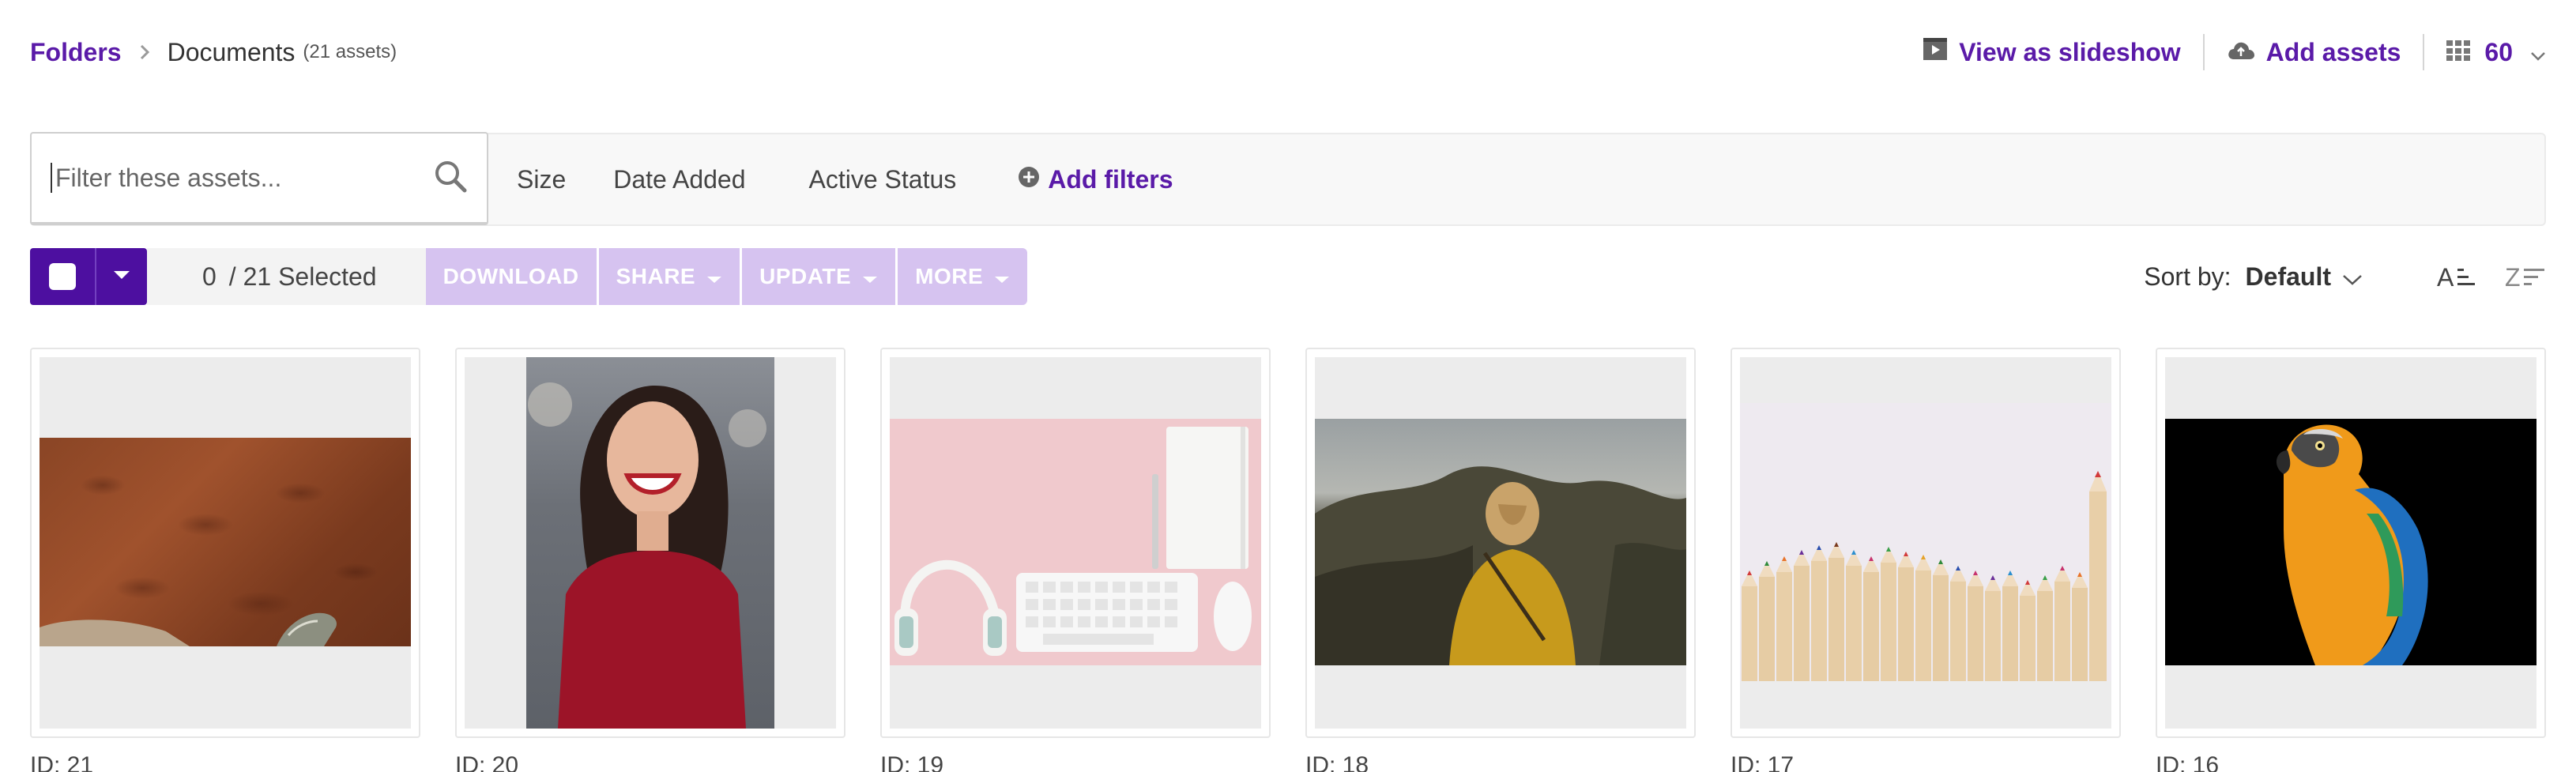 Image resolution: width=2576 pixels, height=772 pixels. I want to click on asset-item: ID: 21, so click(225, 560).